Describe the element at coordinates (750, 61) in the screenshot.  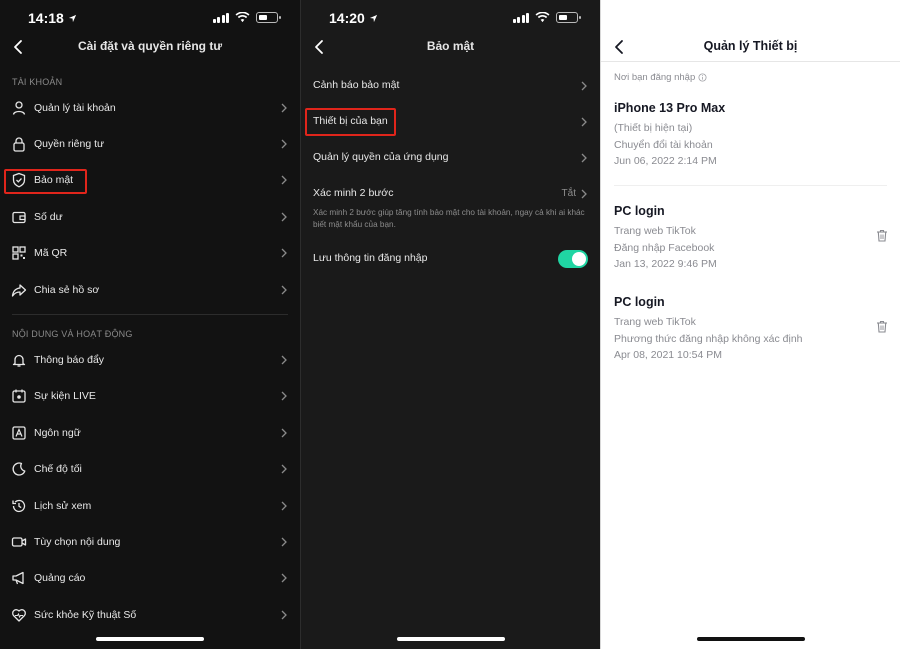
I see `header-divider` at that location.